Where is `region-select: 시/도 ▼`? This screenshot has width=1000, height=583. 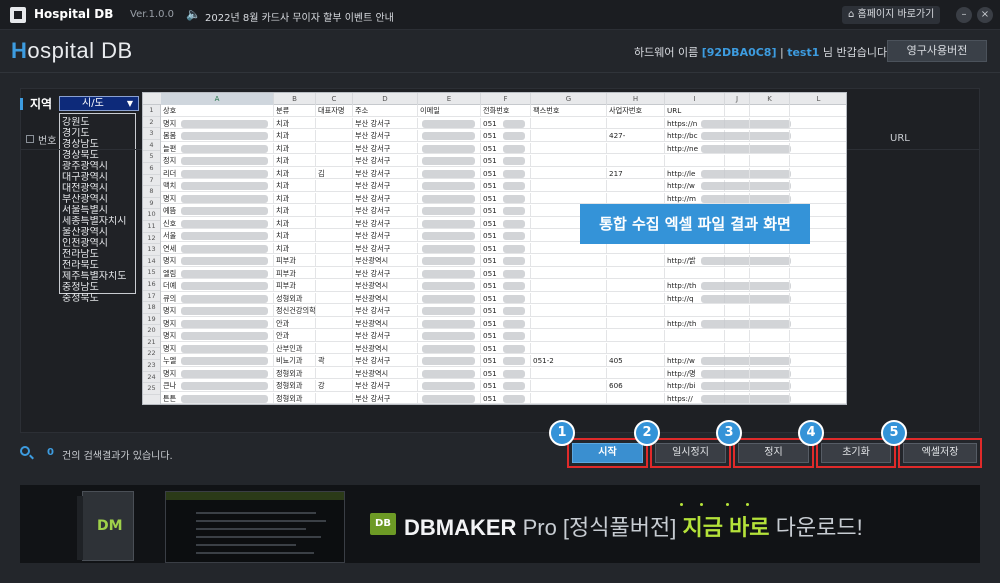
region-select: 시/도 ▼ is located at coordinates (99, 103).